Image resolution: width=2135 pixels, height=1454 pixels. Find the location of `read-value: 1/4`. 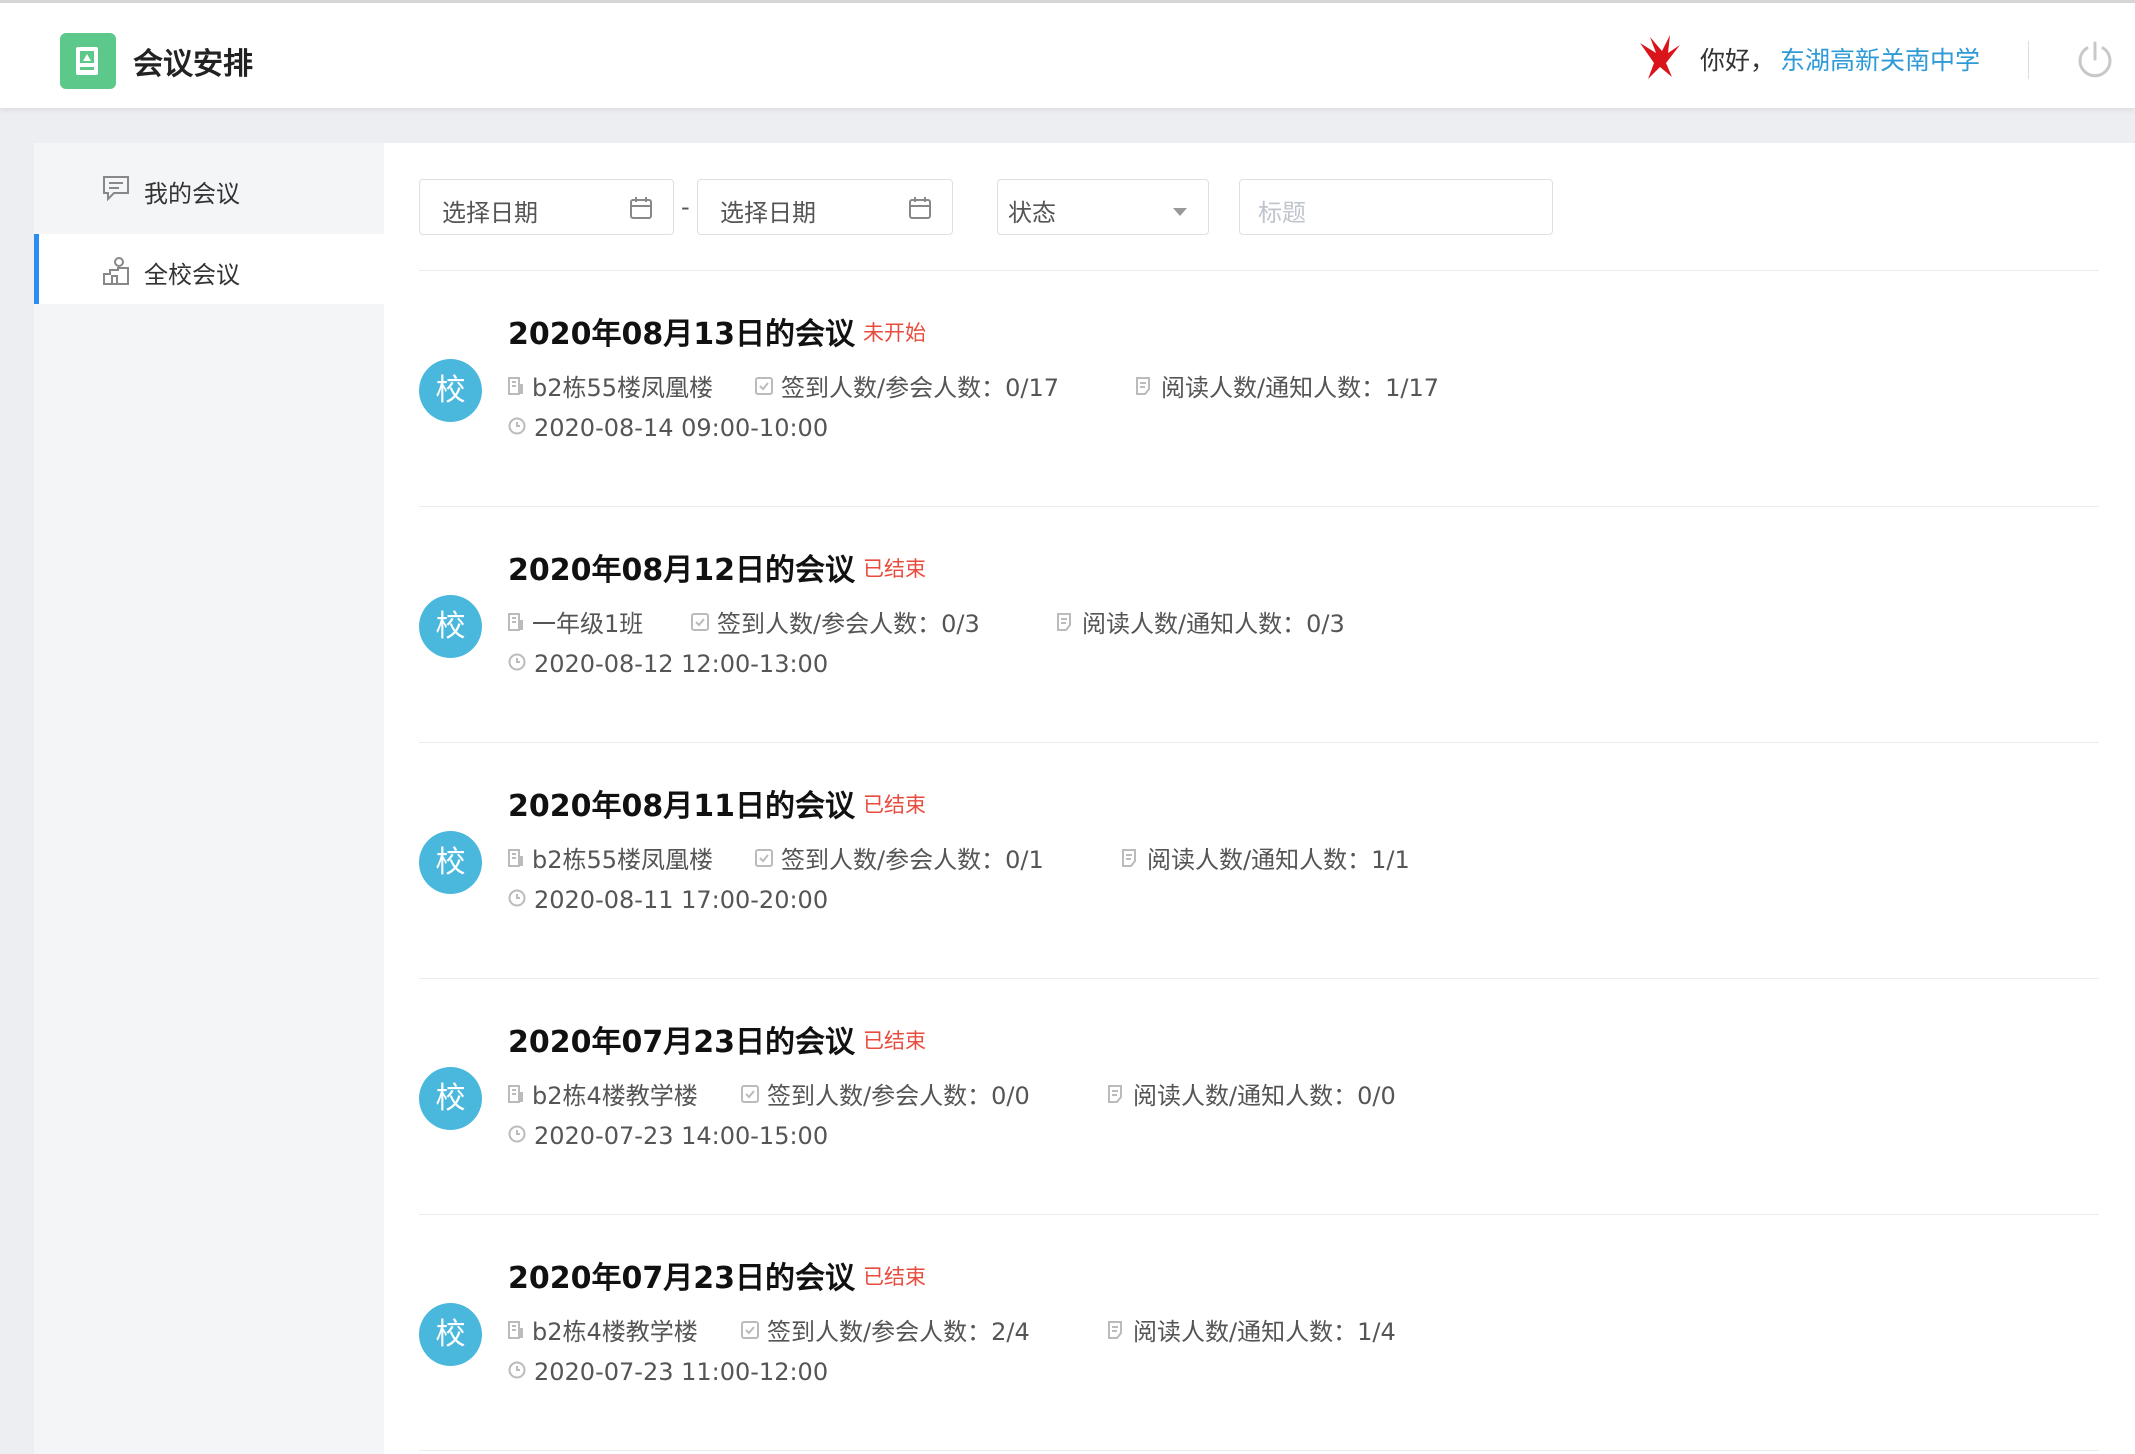

read-value: 1/4 is located at coordinates (1376, 1332).